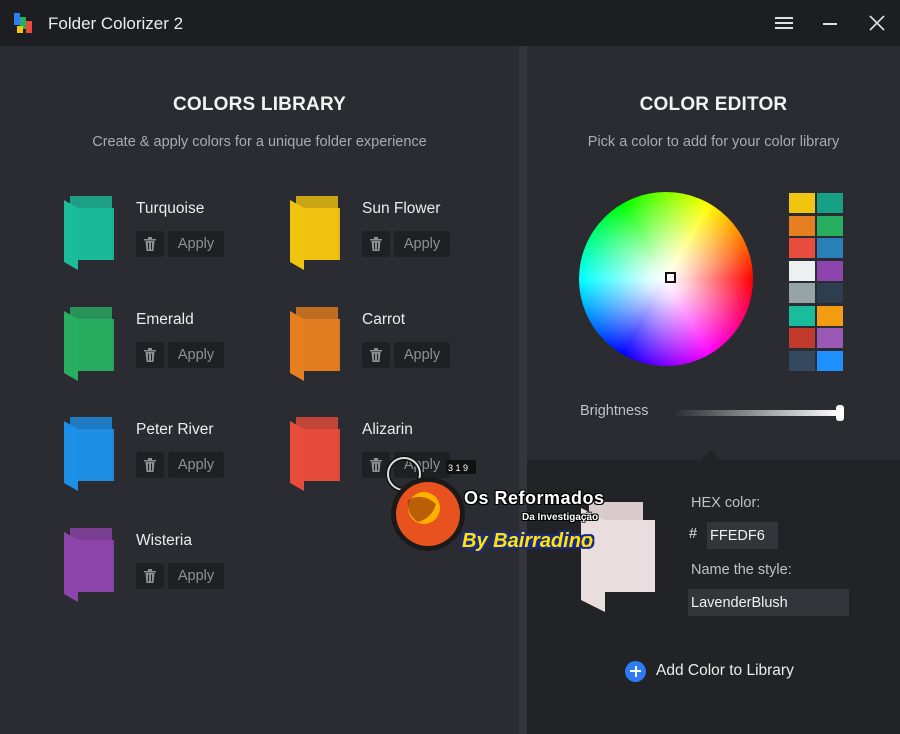 The height and width of the screenshot is (734, 900). What do you see at coordinates (387, 429) in the screenshot?
I see `library-item-name: Alizarin` at bounding box center [387, 429].